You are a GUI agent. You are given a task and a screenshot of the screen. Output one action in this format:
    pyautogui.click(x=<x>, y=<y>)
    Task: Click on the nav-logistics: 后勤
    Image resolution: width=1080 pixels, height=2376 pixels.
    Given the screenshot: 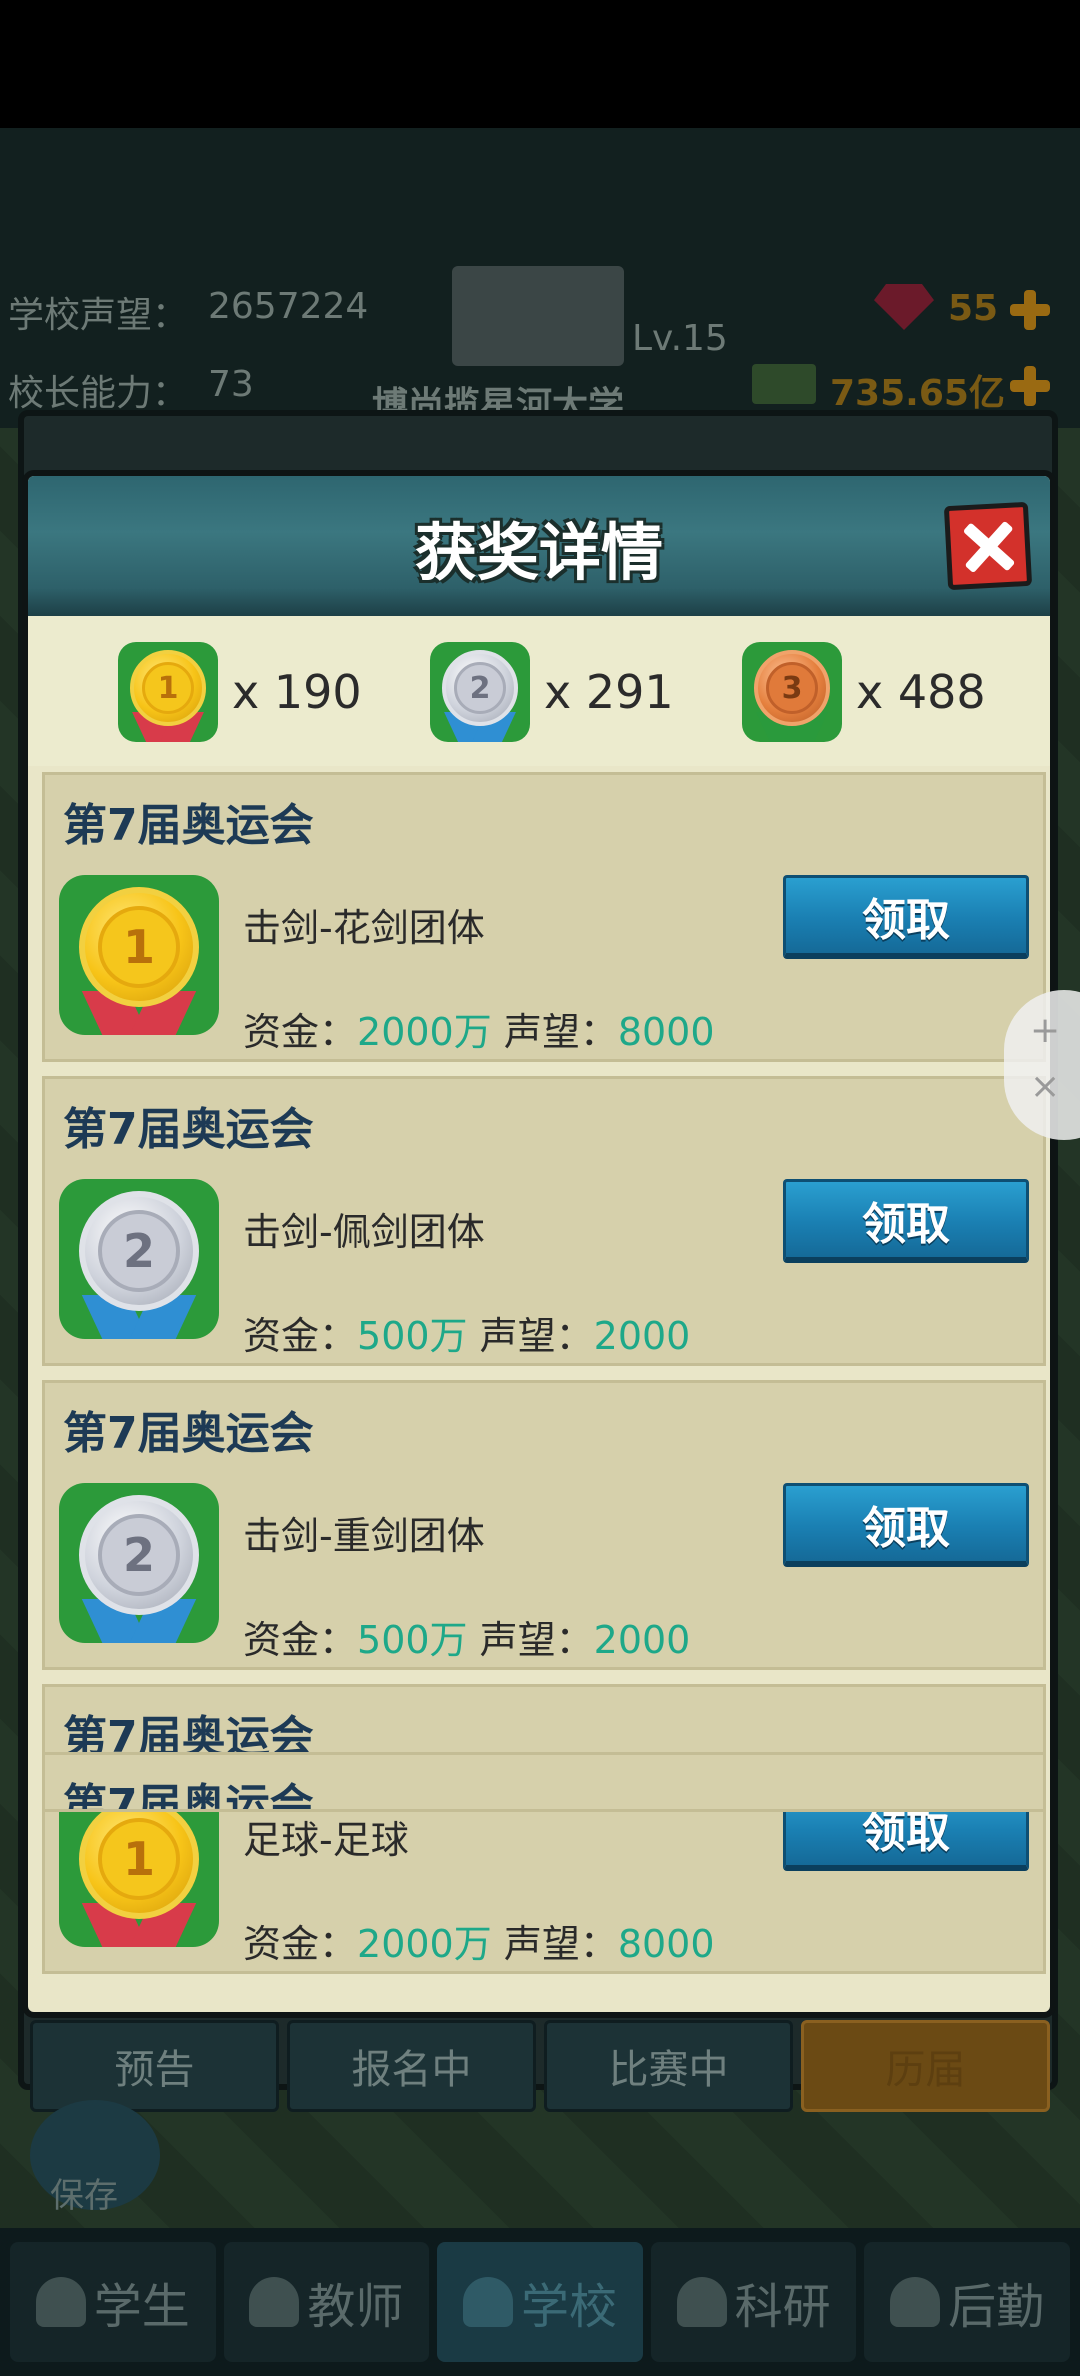 What is the action you would take?
    pyautogui.click(x=967, y=2302)
    